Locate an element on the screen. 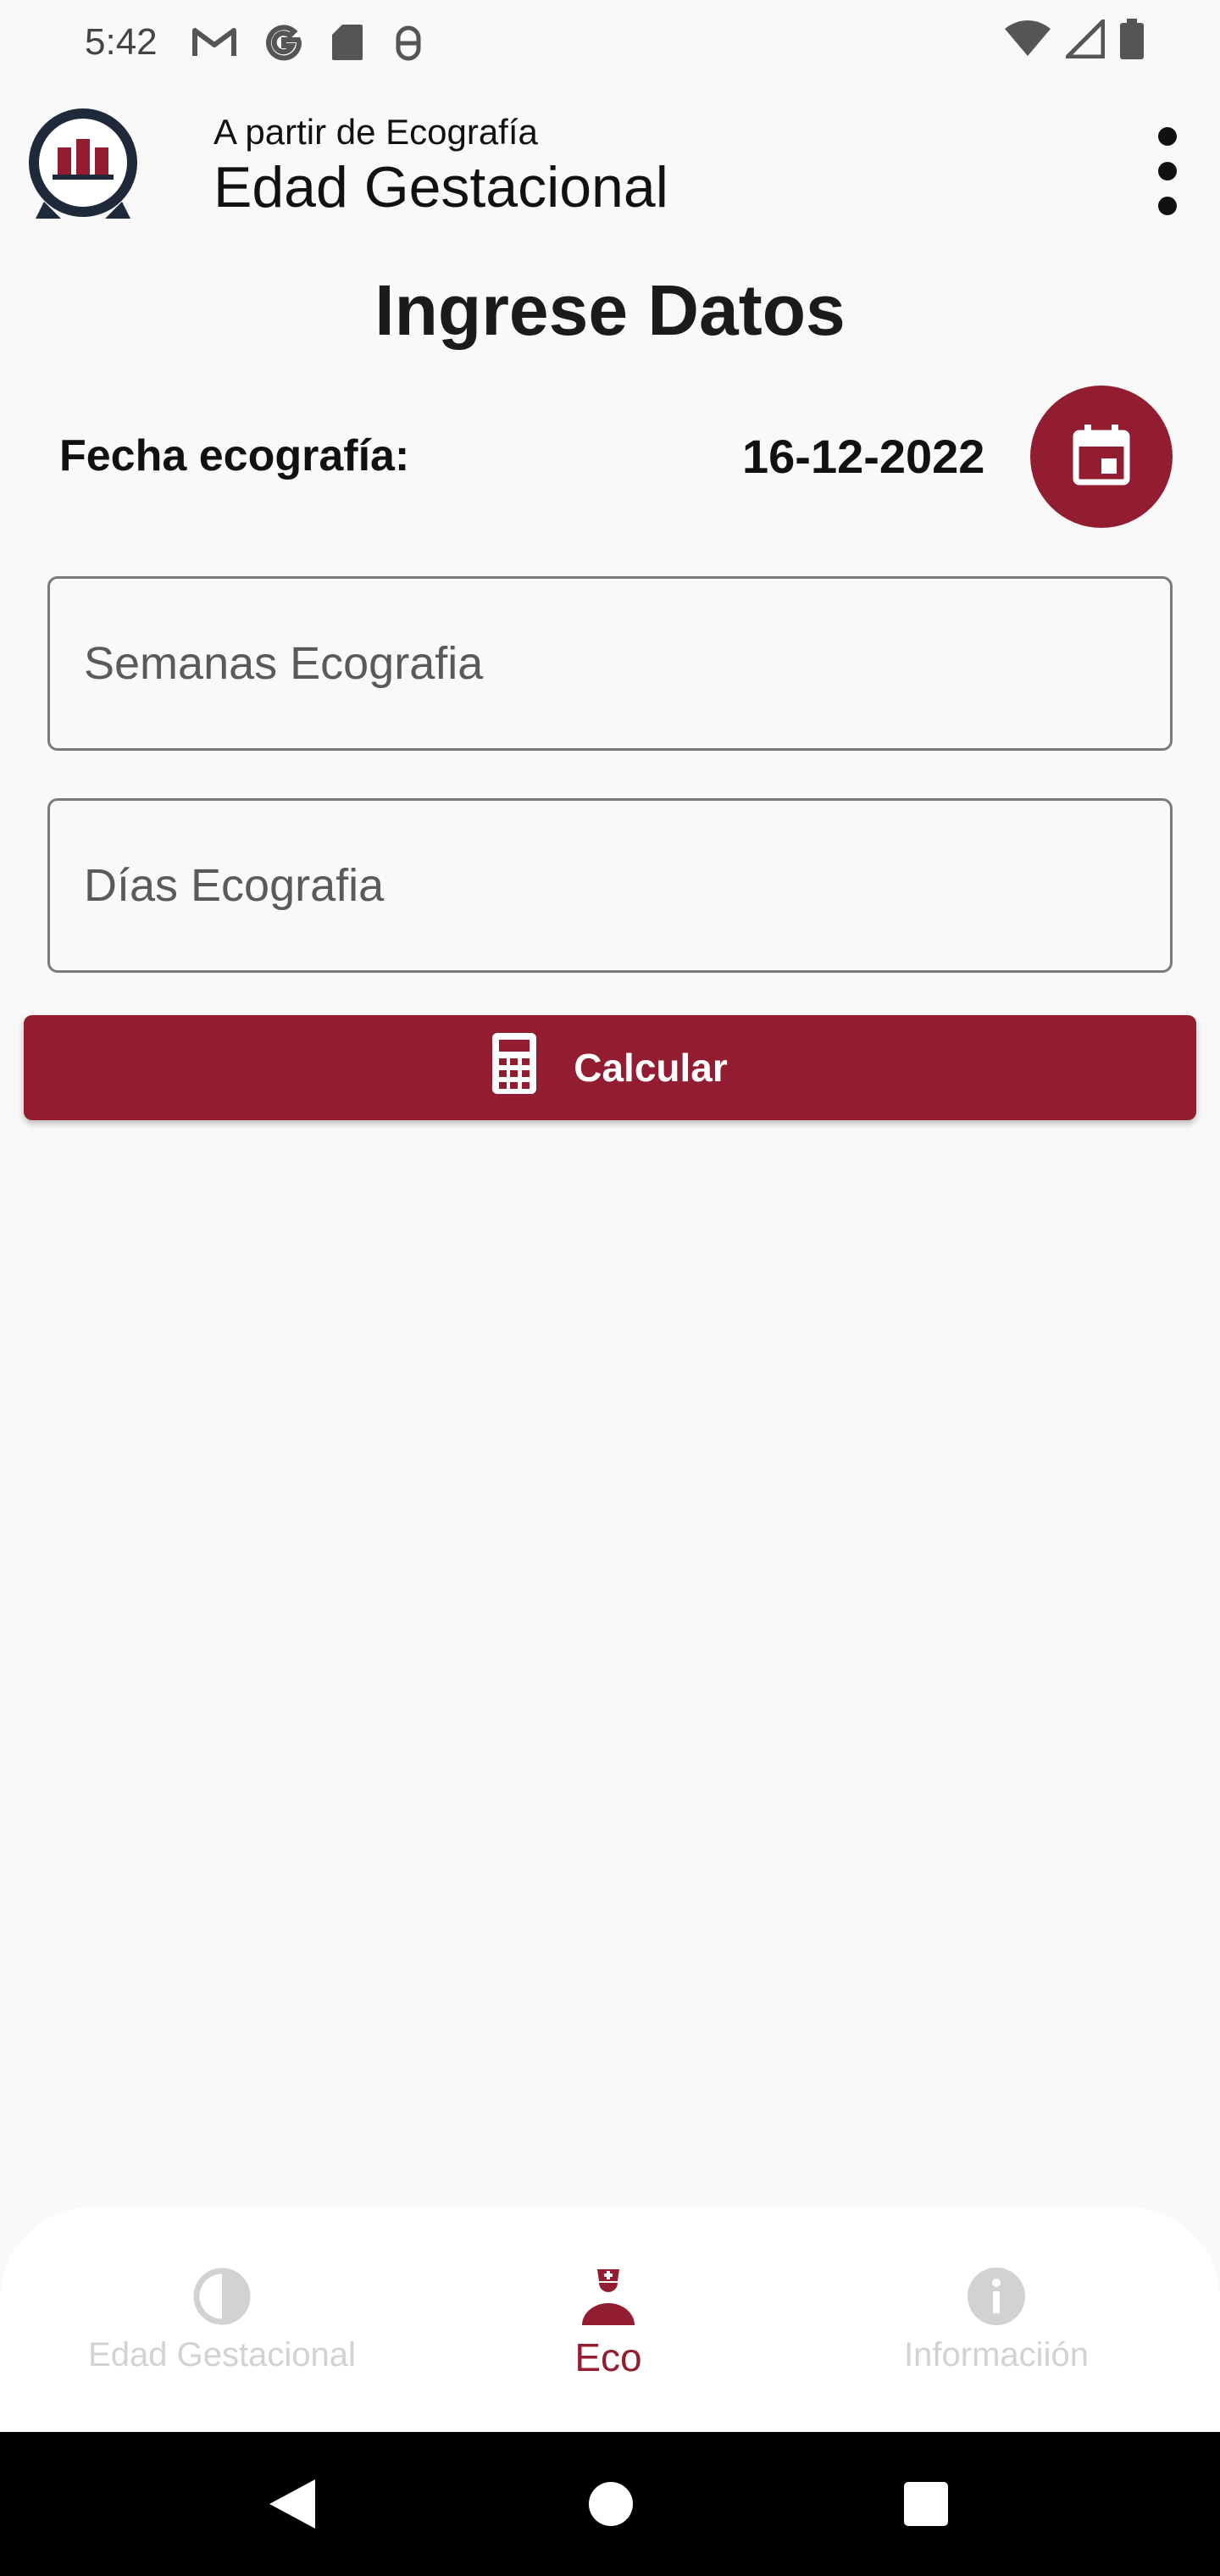  nav-item-eco: Eco is located at coordinates (608, 2323).